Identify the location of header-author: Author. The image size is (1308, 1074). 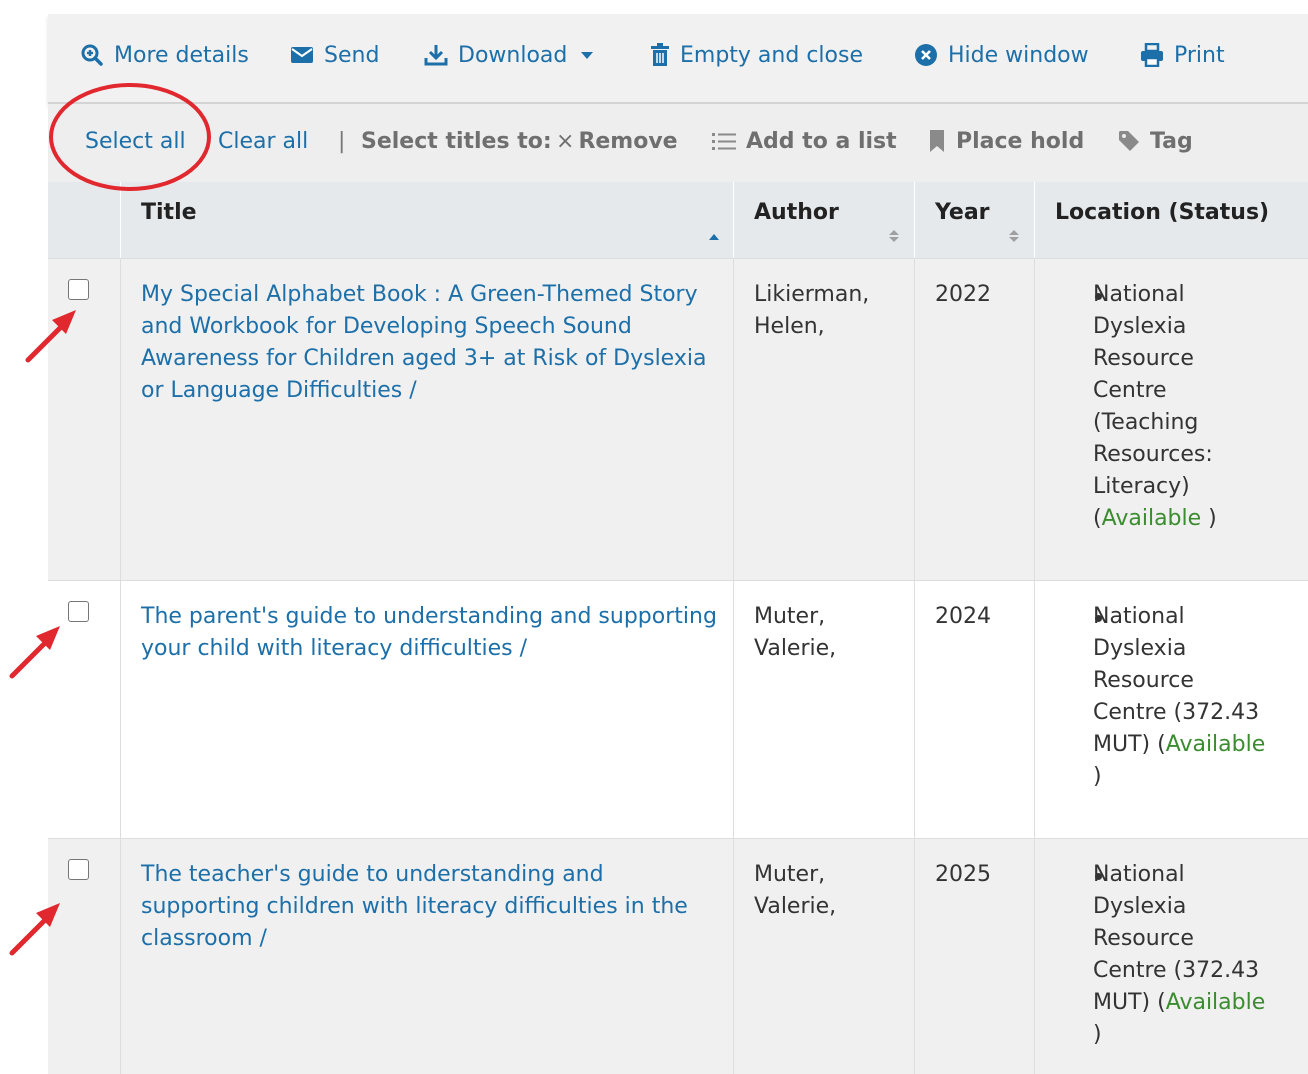
(823, 220).